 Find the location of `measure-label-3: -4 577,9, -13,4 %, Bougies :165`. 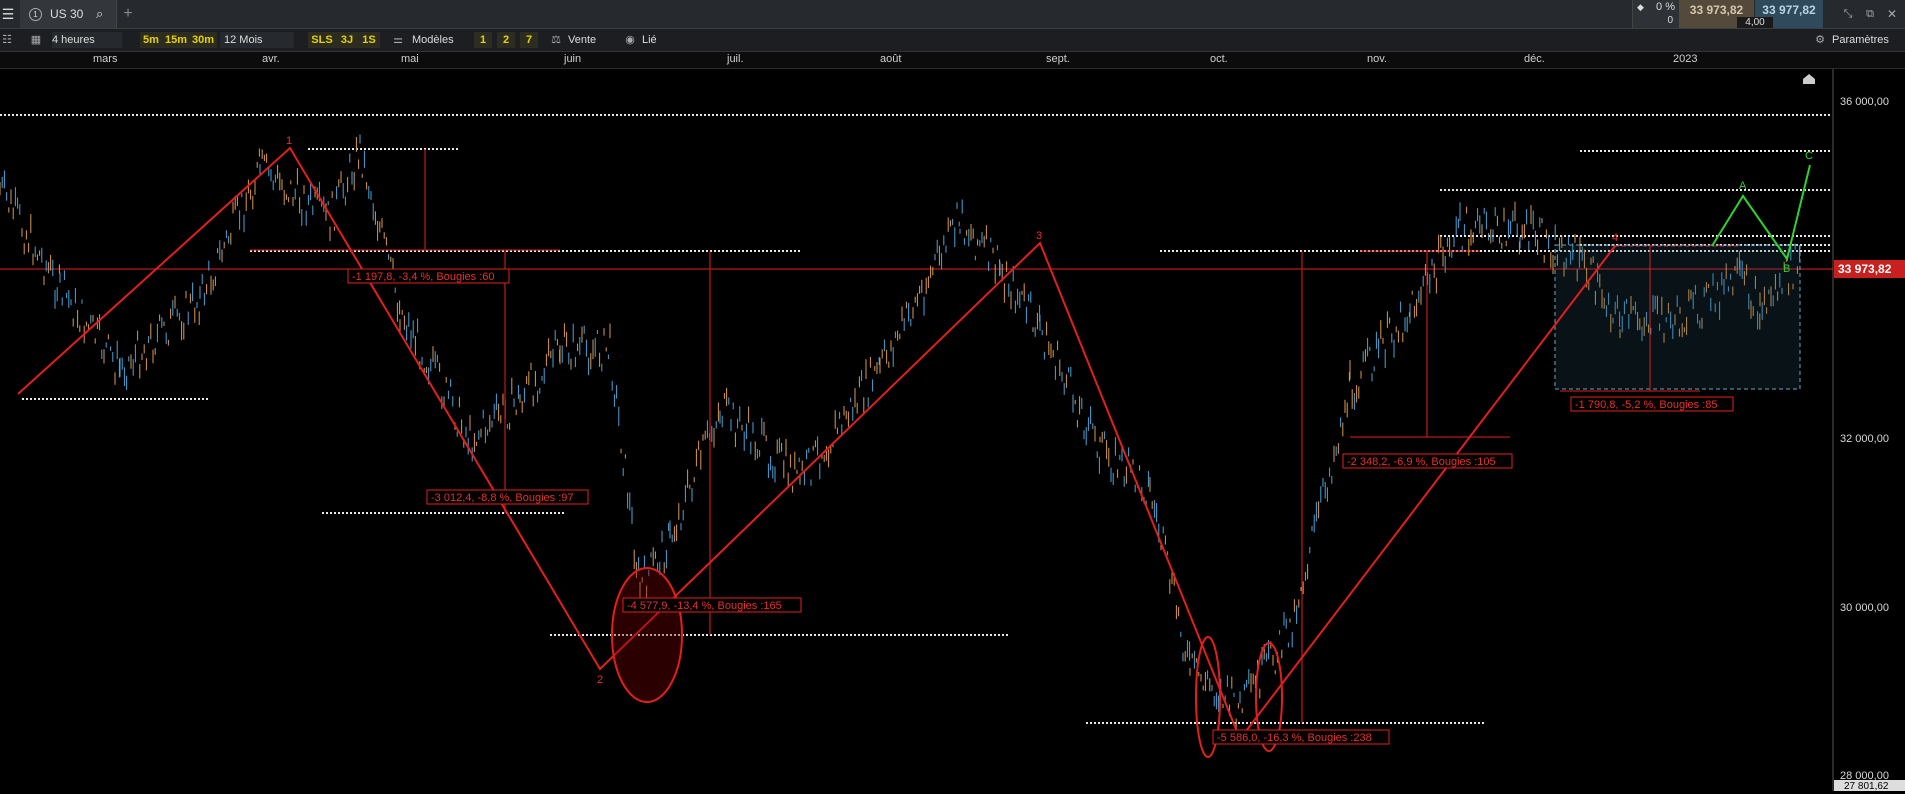

measure-label-3: -4 577,9, -13,4 %, Bougies :165 is located at coordinates (704, 606).